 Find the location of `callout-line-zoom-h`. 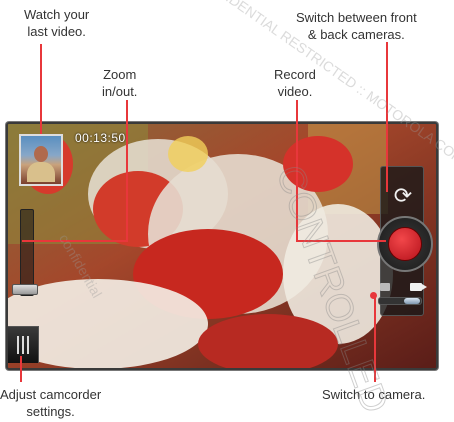

callout-line-zoom-h is located at coordinates (75, 241).